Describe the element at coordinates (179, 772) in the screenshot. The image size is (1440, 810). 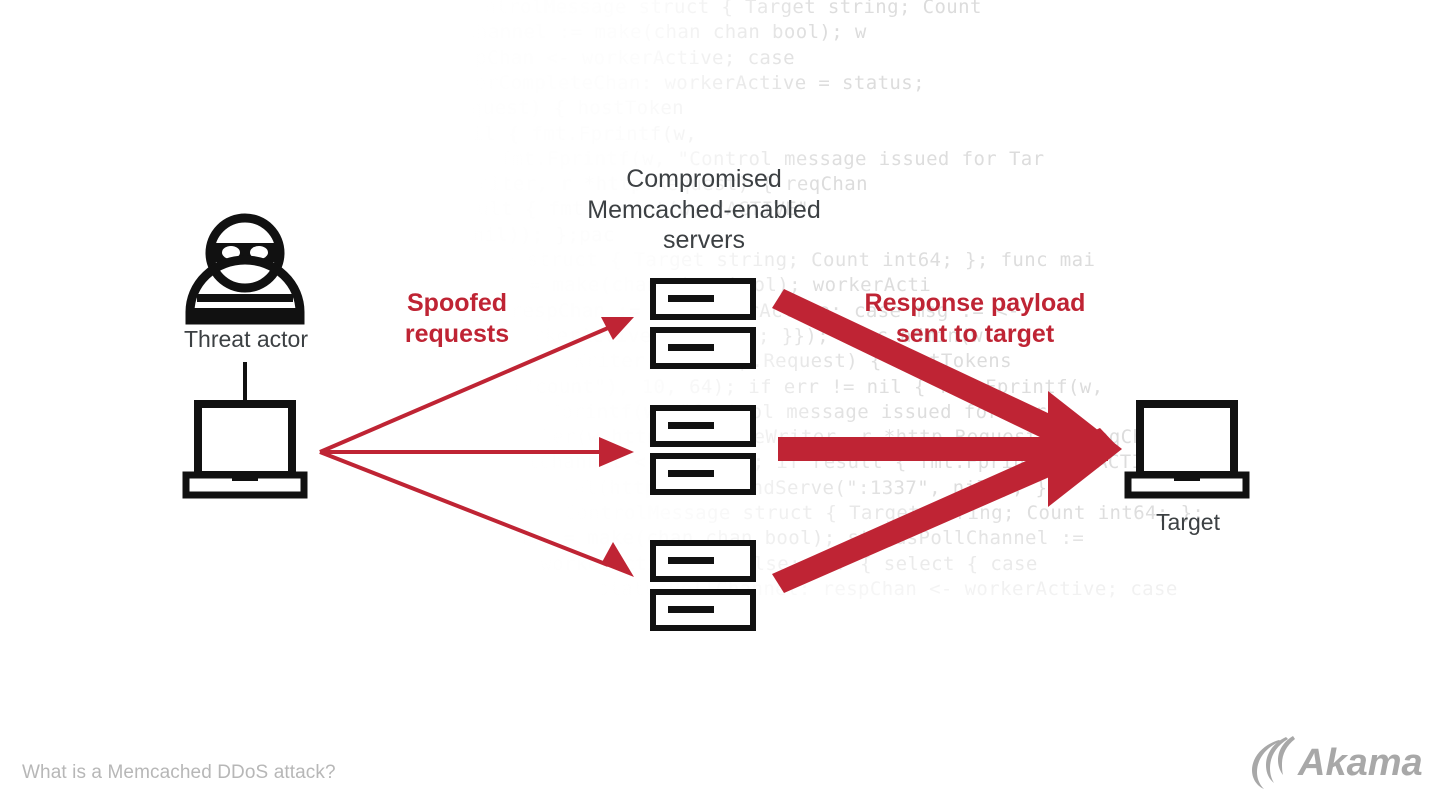
I see `footer-caption: What is a Memcached DDoS attack?` at that location.